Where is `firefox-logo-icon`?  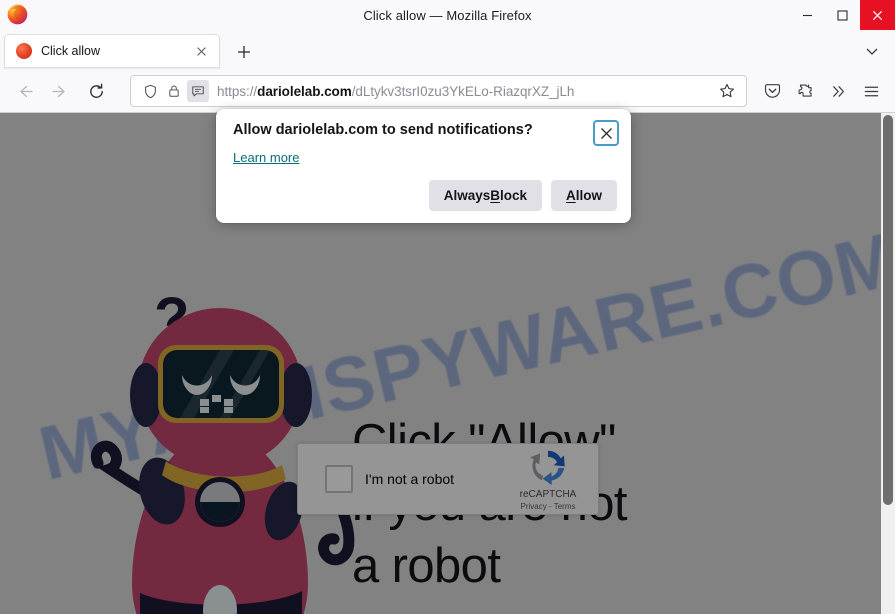 firefox-logo-icon is located at coordinates (17, 14).